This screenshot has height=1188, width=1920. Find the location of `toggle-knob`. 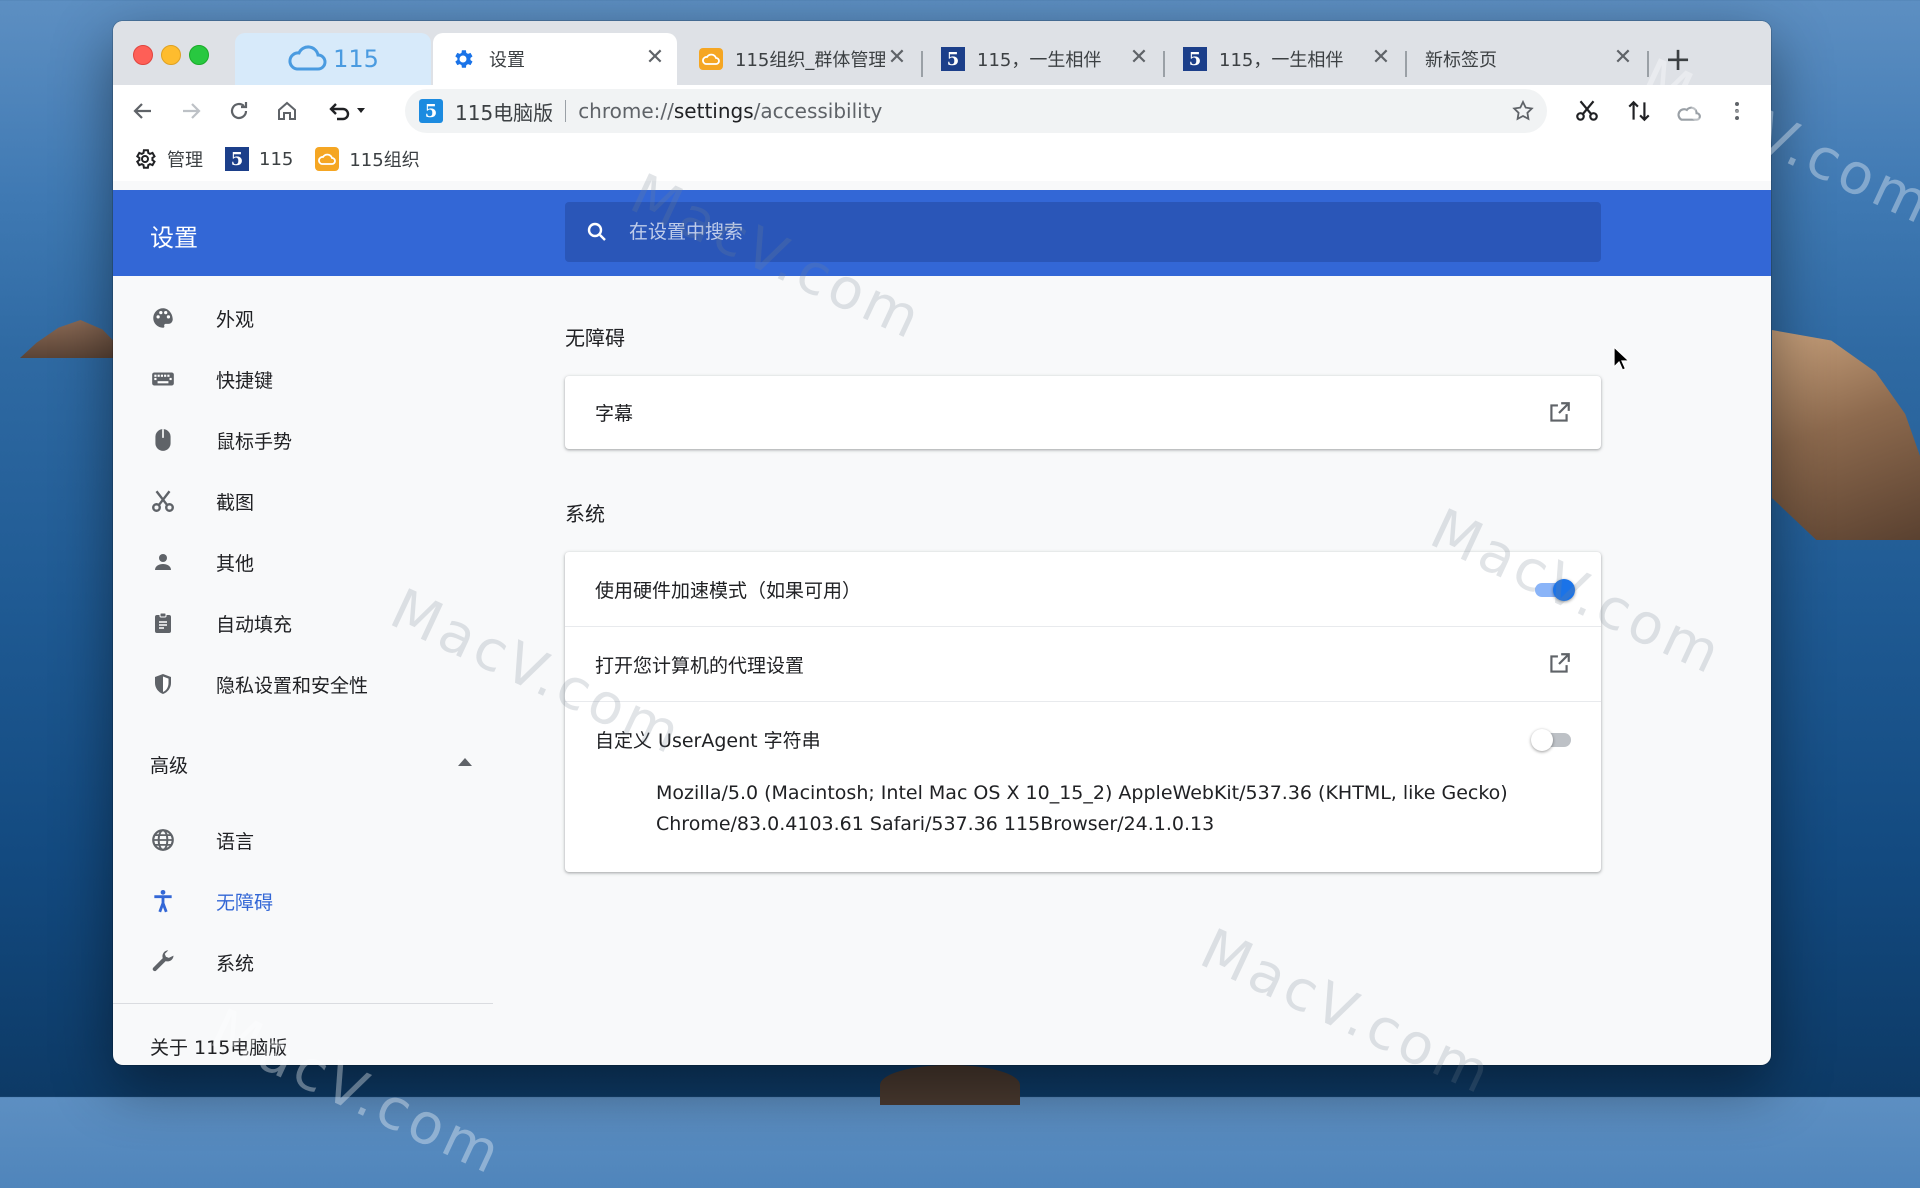

toggle-knob is located at coordinates (1542, 740).